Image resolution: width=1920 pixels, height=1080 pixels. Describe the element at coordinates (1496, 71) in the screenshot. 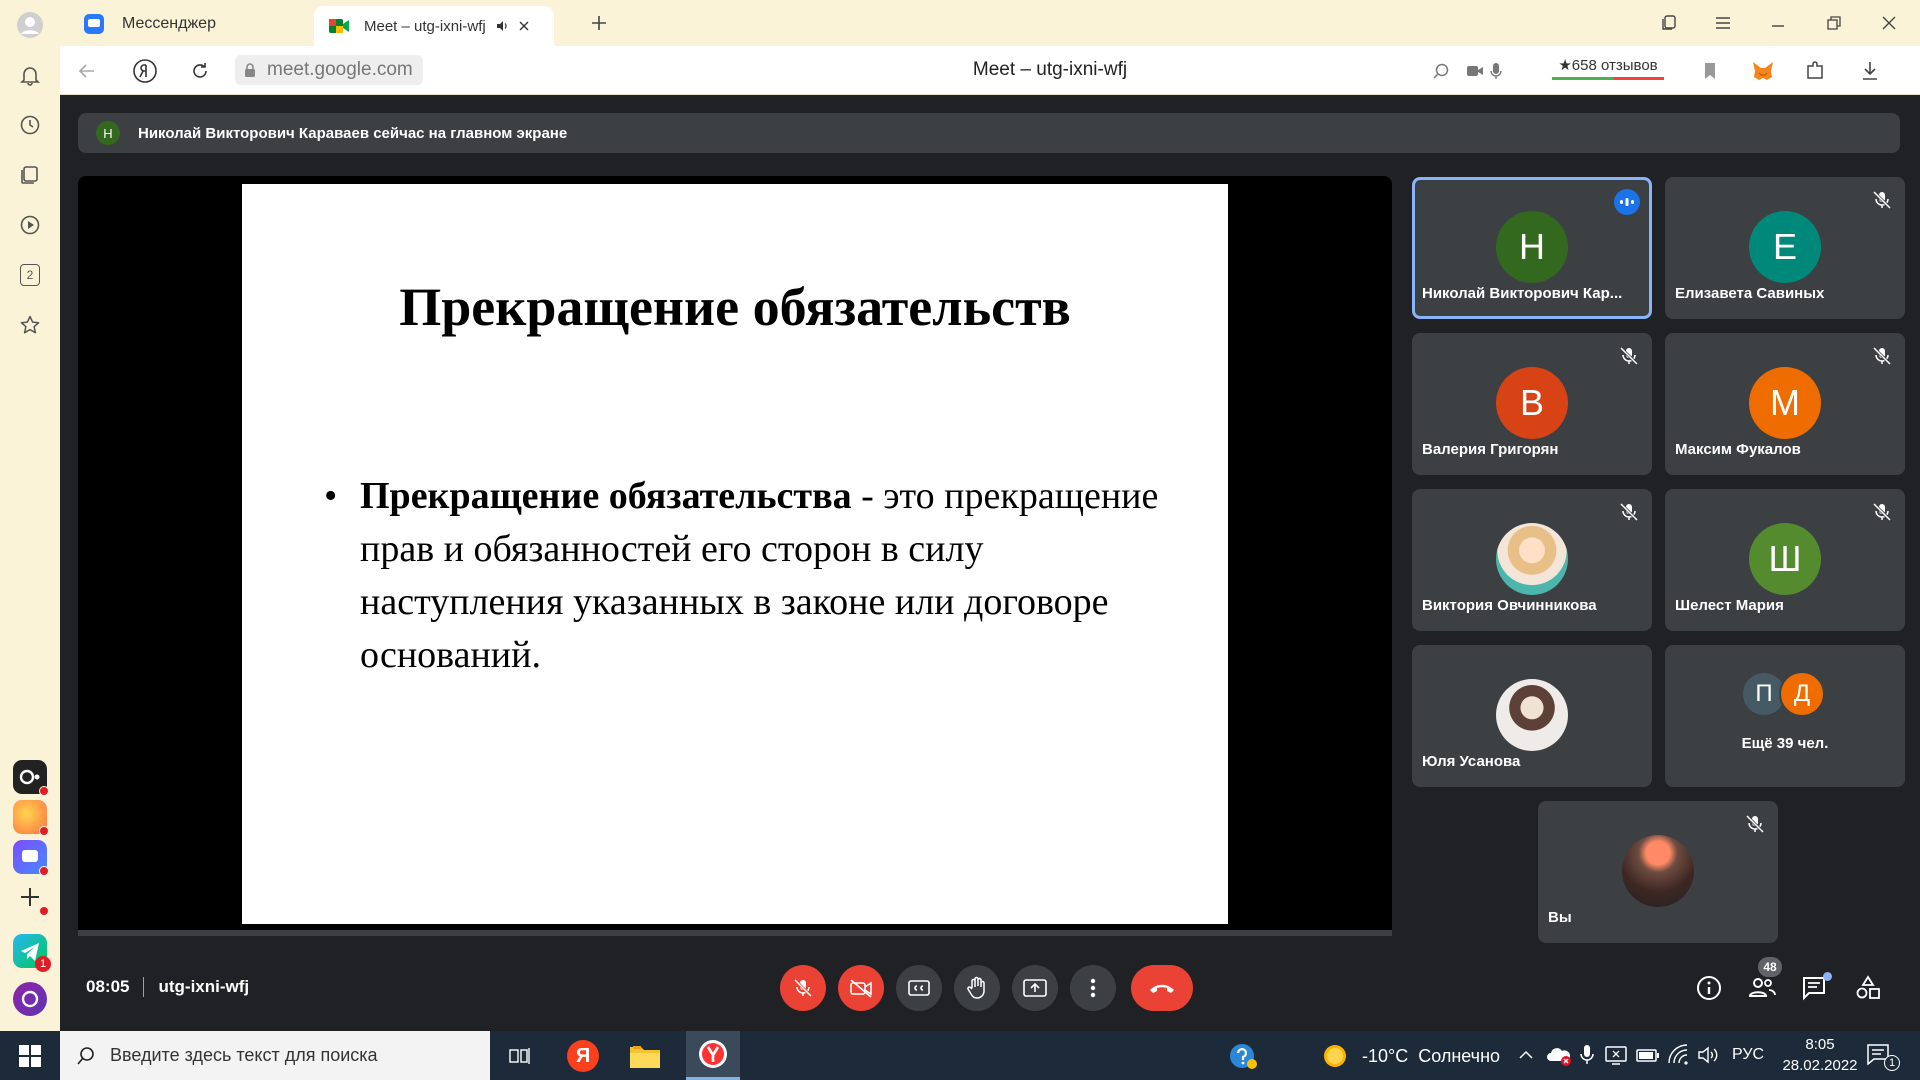

I see `microphone-icon` at that location.